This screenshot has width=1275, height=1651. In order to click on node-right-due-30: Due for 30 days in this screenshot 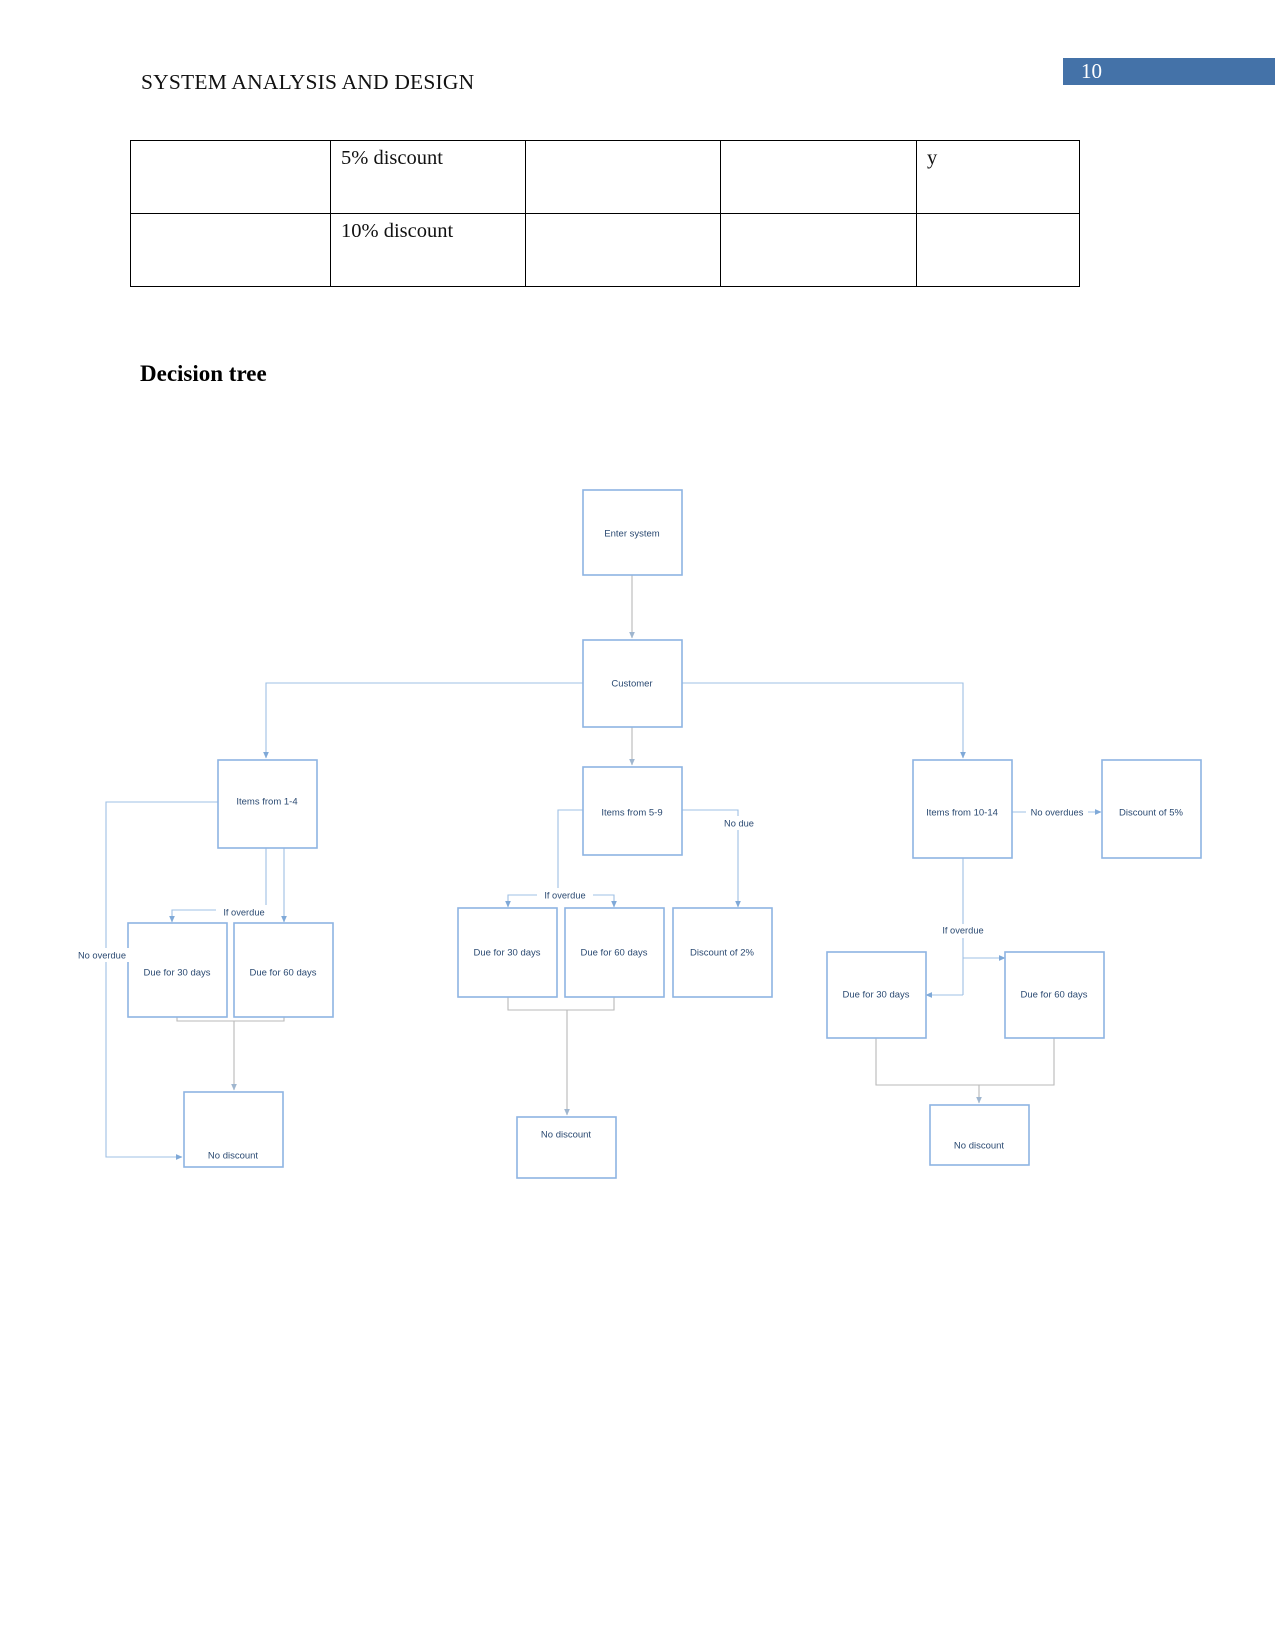, I will do `click(876, 995)`.